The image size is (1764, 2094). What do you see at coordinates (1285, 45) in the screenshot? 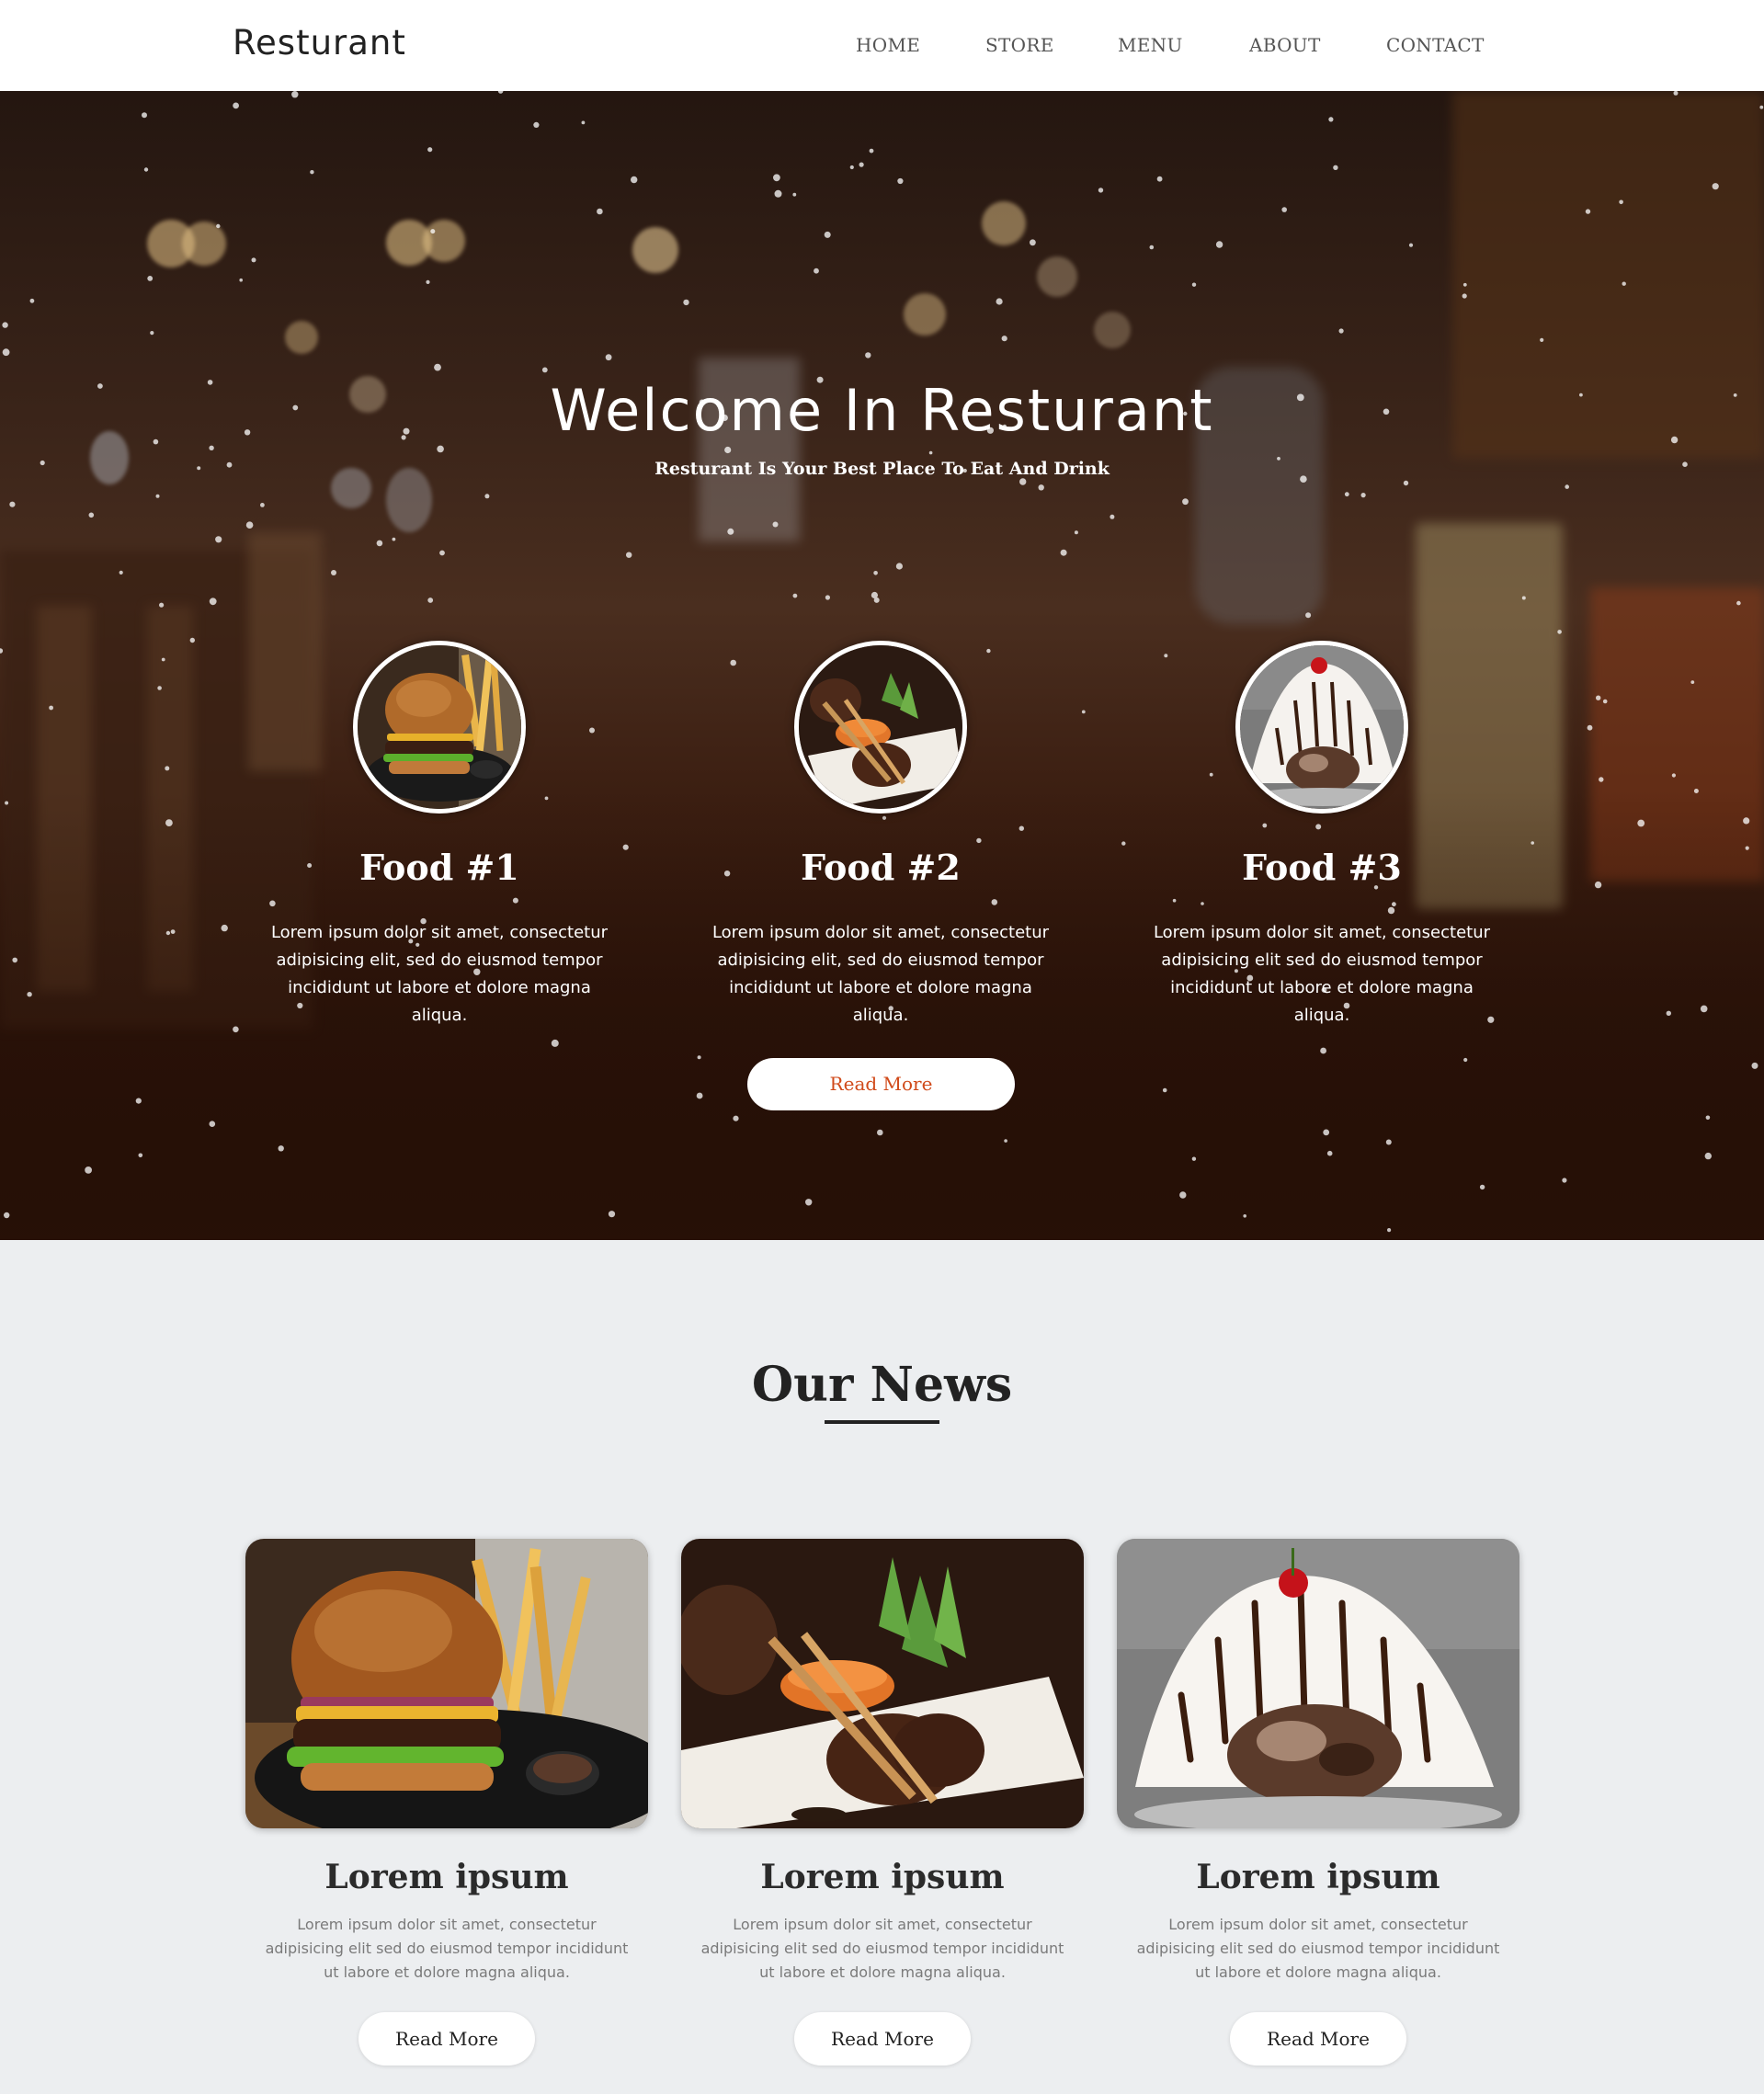
I see `nav-about: ABOUT` at bounding box center [1285, 45].